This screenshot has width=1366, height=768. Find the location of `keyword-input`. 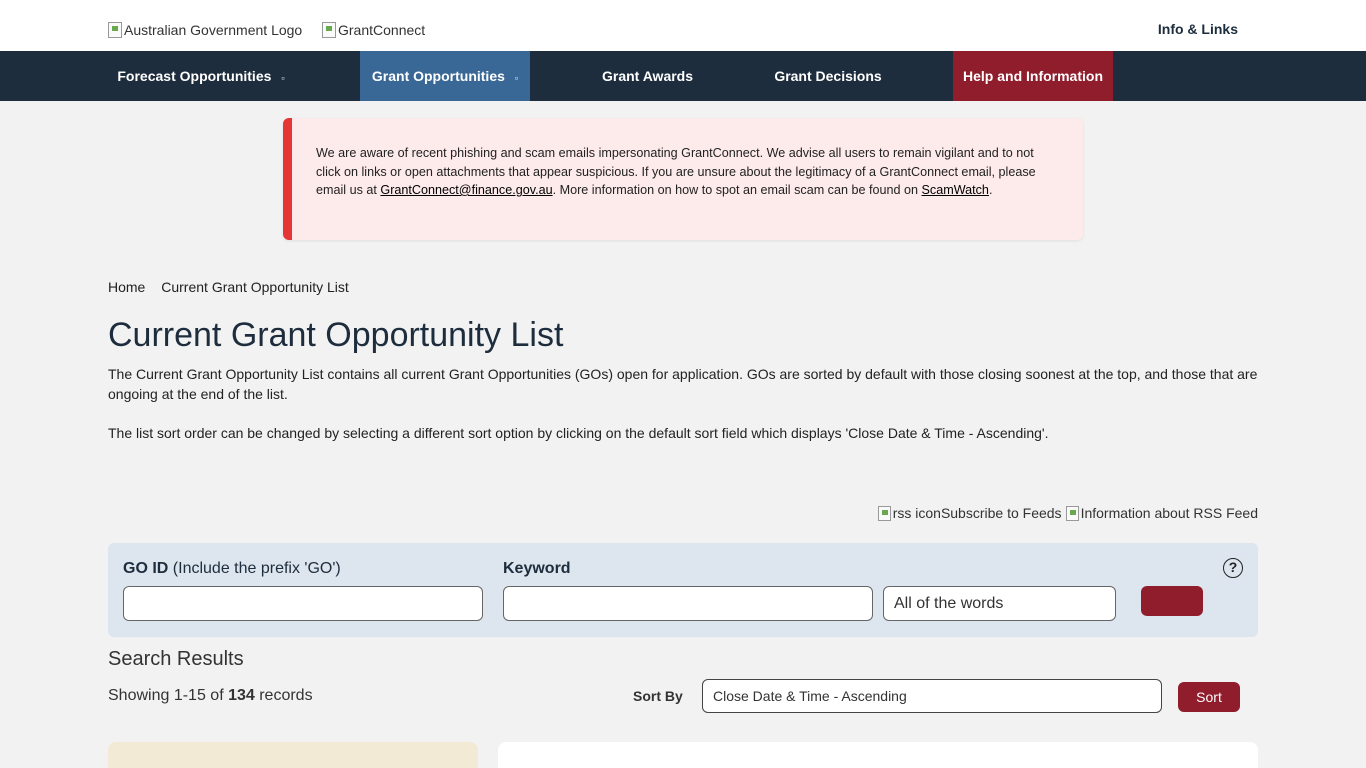

keyword-input is located at coordinates (688, 603).